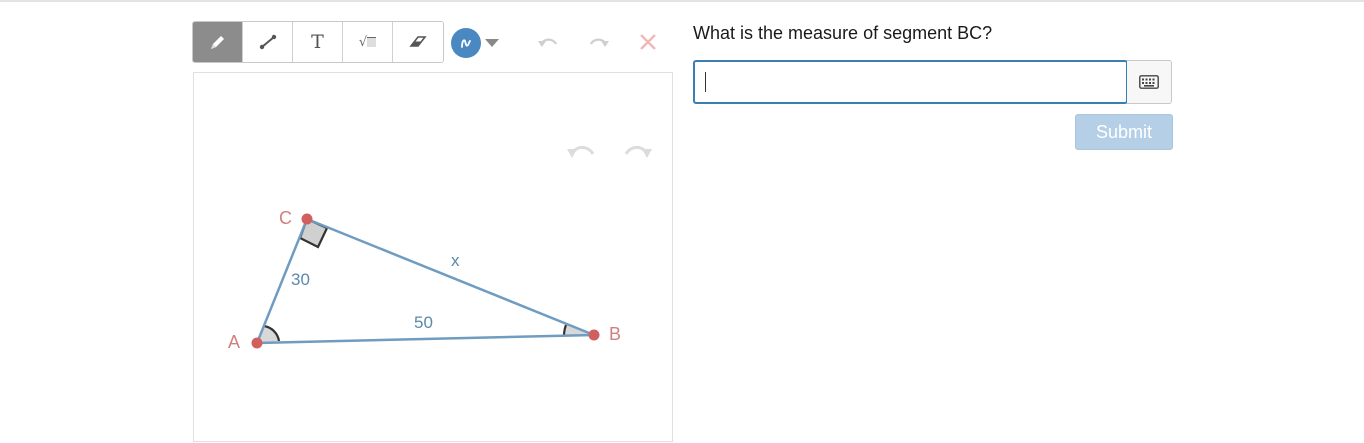 The height and width of the screenshot is (443, 1364). Describe the element at coordinates (285, 218) in the screenshot. I see `vertex-c-label: C` at that location.